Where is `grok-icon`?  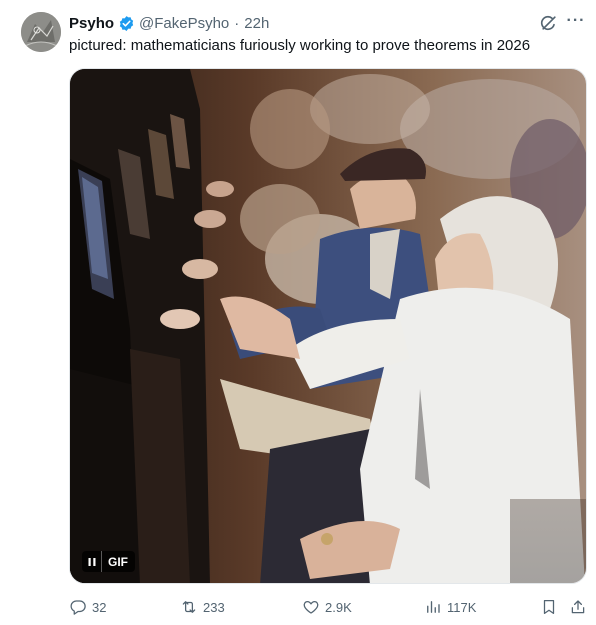
grok-icon is located at coordinates (549, 23).